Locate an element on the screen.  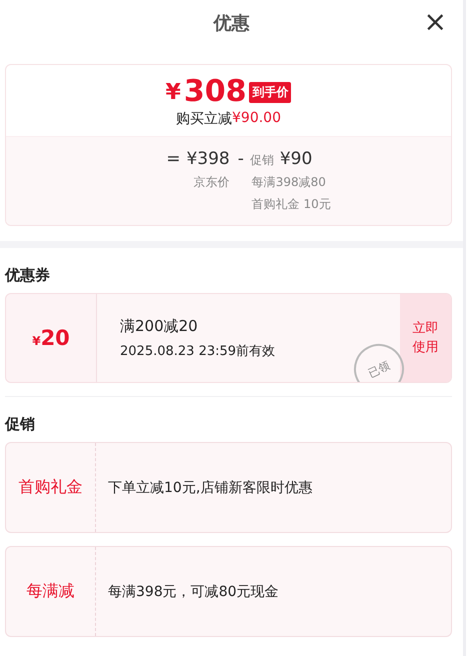
close-button: × is located at coordinates (435, 22).